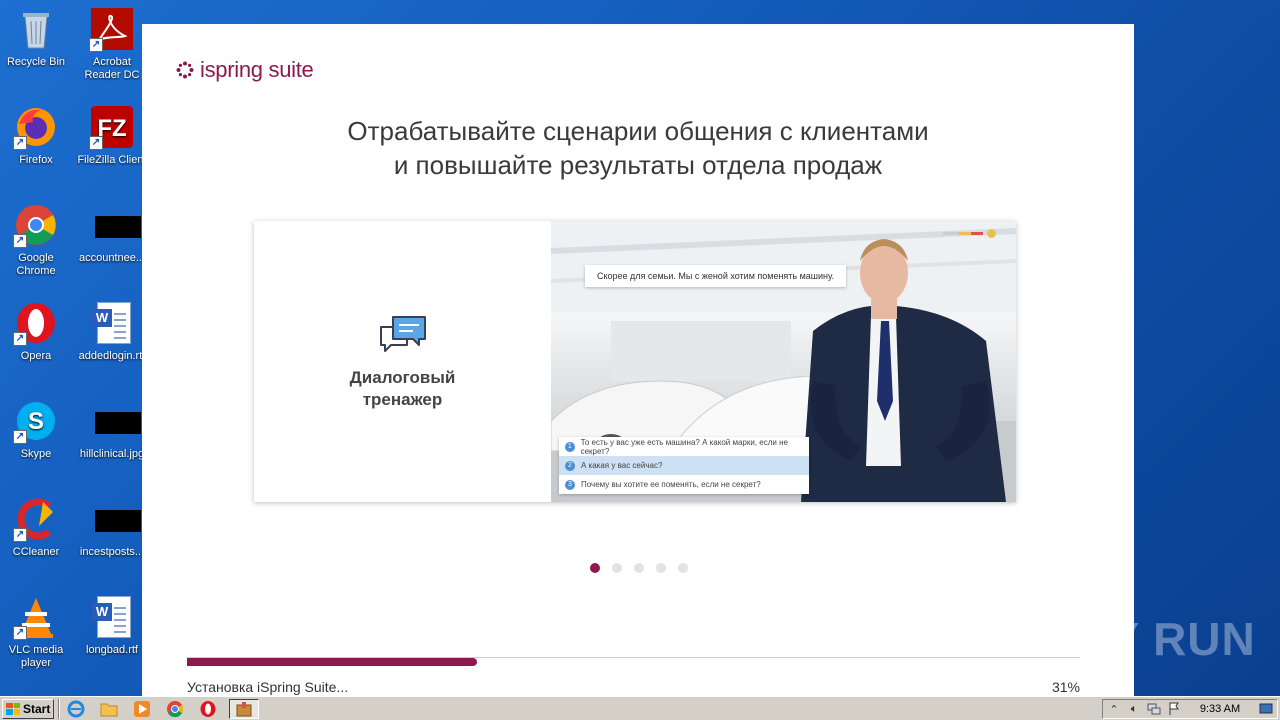 The width and height of the screenshot is (1280, 720). I want to click on chat-bubbles-icon, so click(402, 333).